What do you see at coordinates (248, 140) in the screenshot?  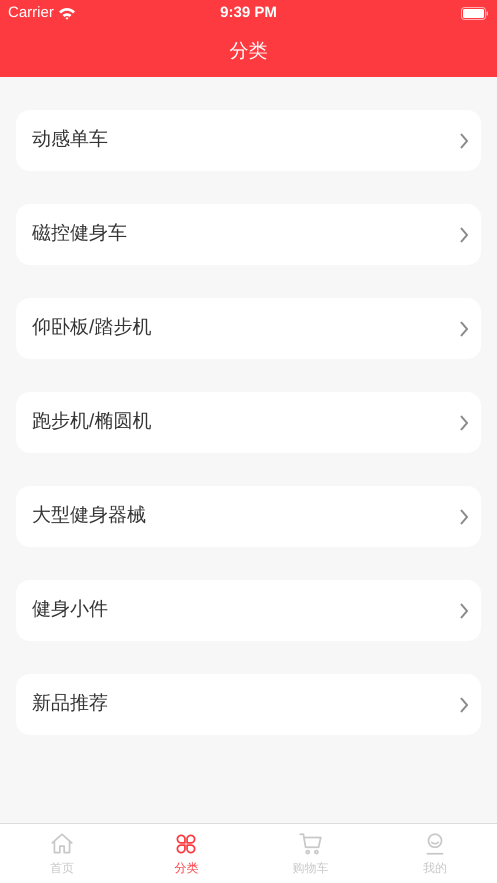 I see `category-item: 动感单车` at bounding box center [248, 140].